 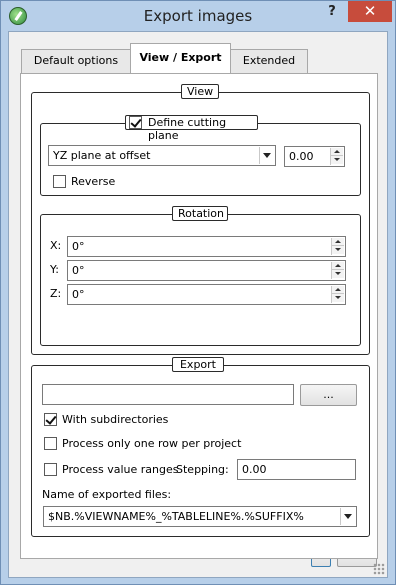 What do you see at coordinates (191, 128) in the screenshot?
I see `cutting-plane-group-title: Define cutting plane` at bounding box center [191, 128].